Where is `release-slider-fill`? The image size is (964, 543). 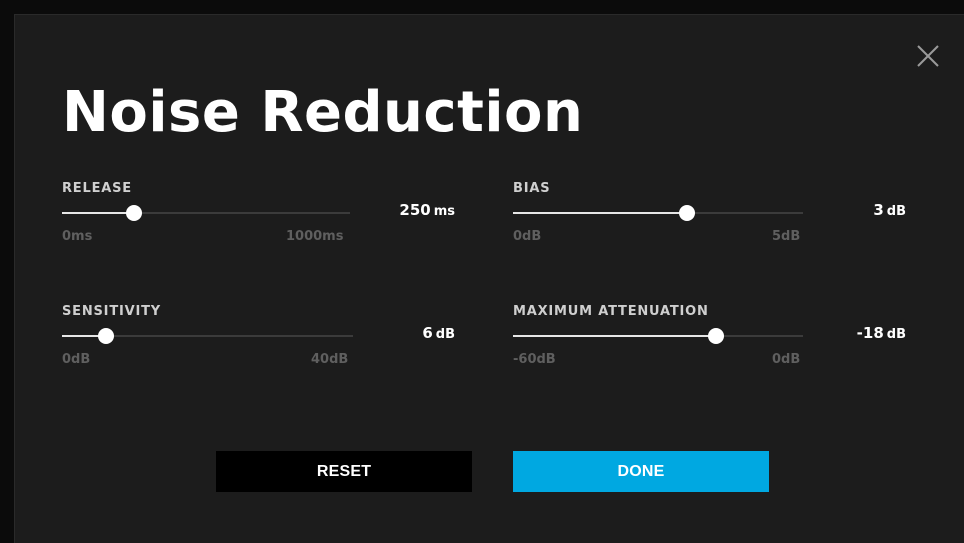 release-slider-fill is located at coordinates (98, 213).